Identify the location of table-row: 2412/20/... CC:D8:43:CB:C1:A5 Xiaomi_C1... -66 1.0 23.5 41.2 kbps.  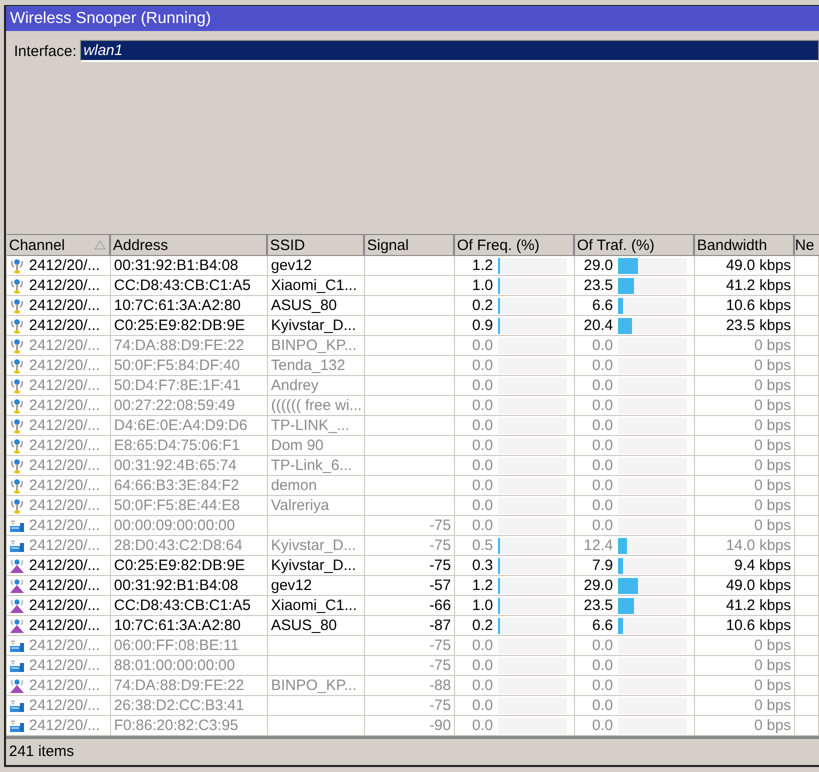
(413, 606).